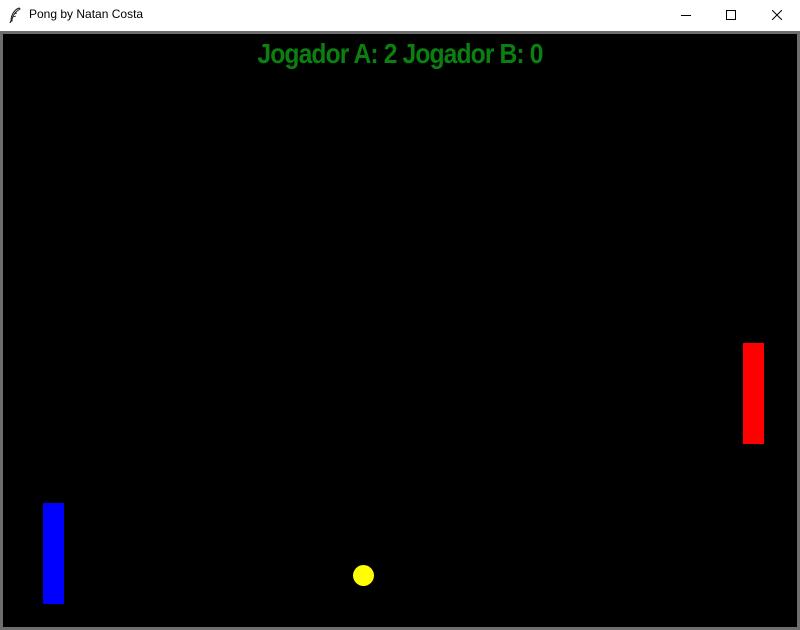 The image size is (800, 630). I want to click on feather-icon, so click(15, 15).